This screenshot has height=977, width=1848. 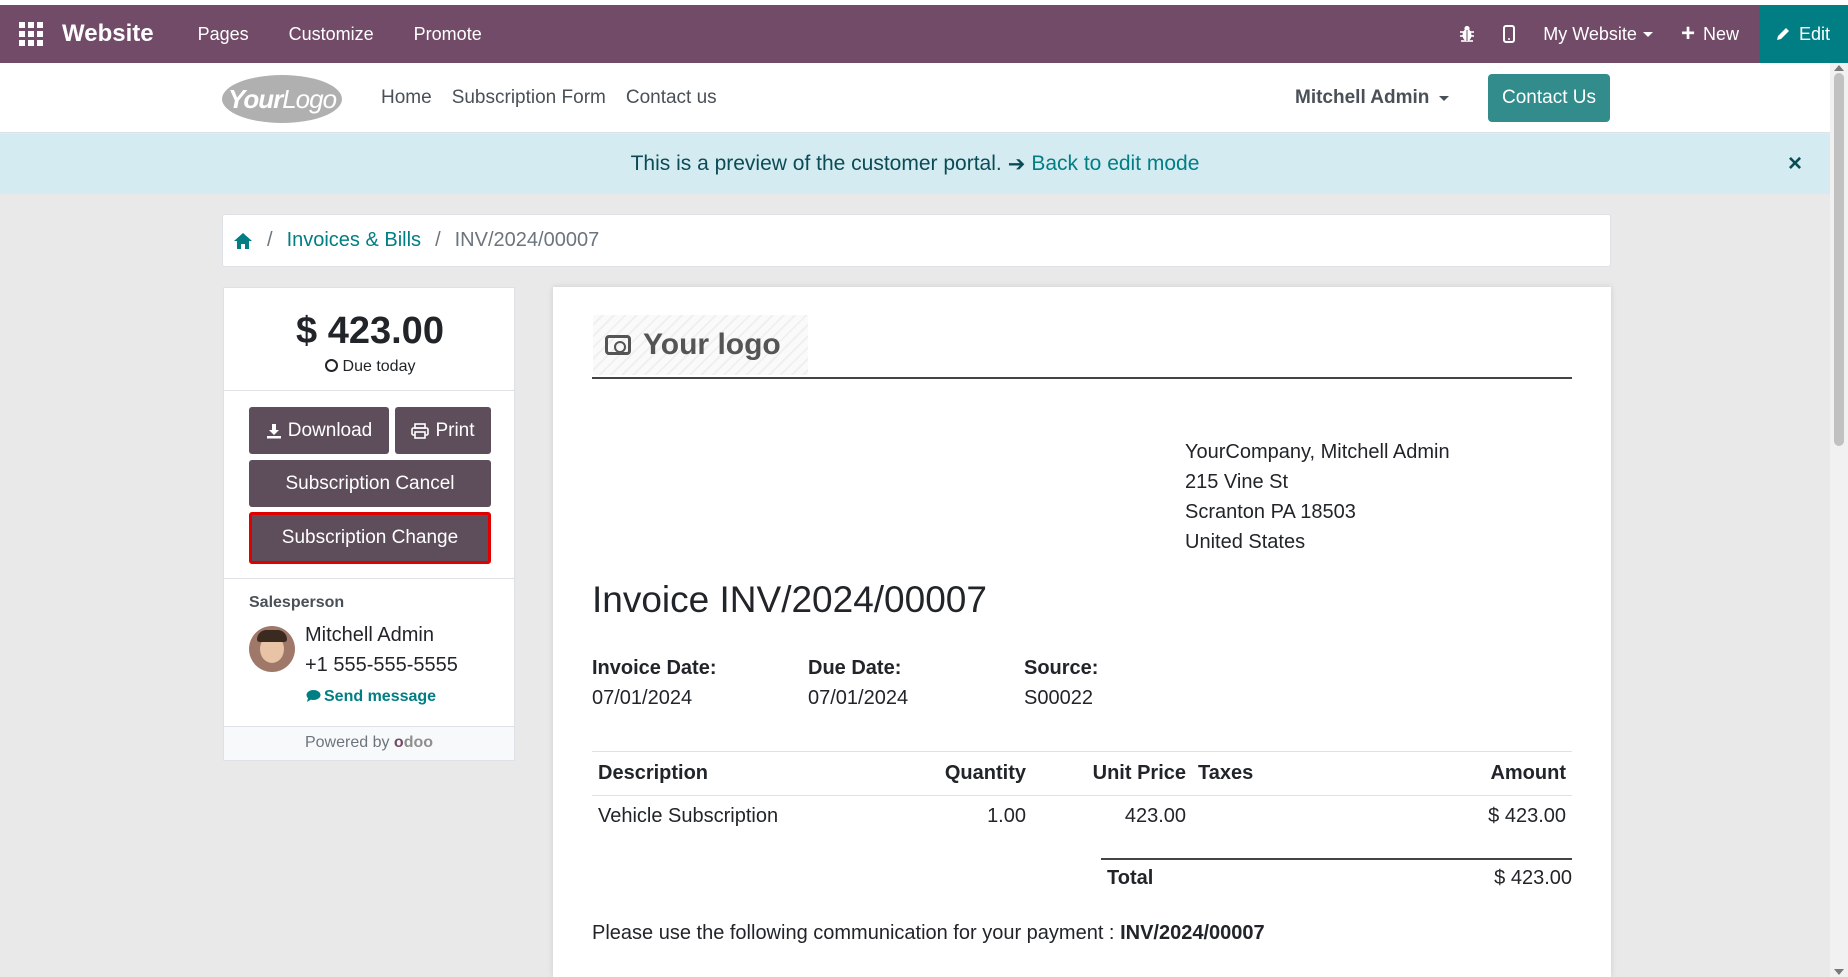 I want to click on plus-icon: +, so click(x=1687, y=33).